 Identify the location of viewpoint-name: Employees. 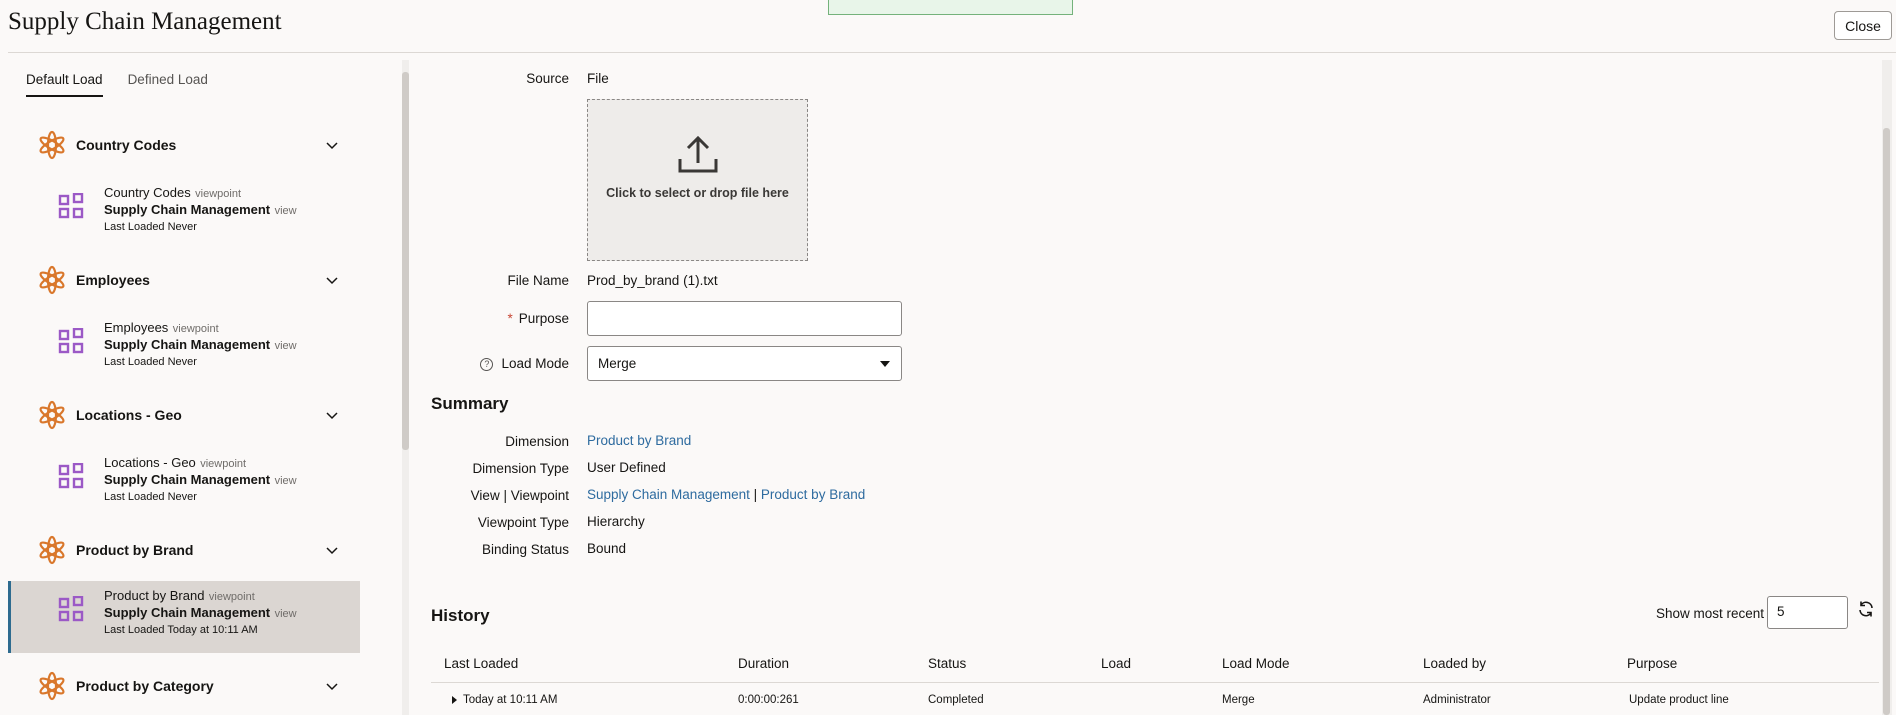
(136, 327).